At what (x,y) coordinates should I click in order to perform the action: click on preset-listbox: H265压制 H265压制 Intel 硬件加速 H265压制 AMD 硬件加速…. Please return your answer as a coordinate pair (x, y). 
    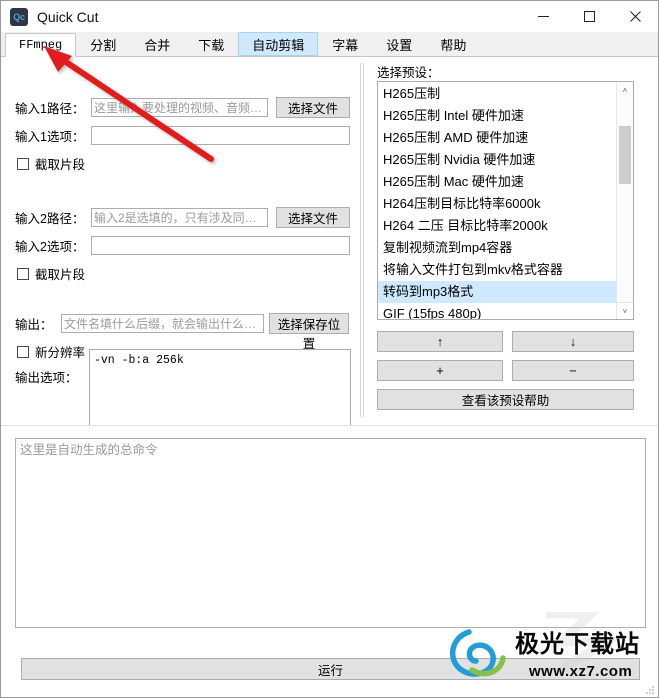
    Looking at the image, I should click on (505, 200).